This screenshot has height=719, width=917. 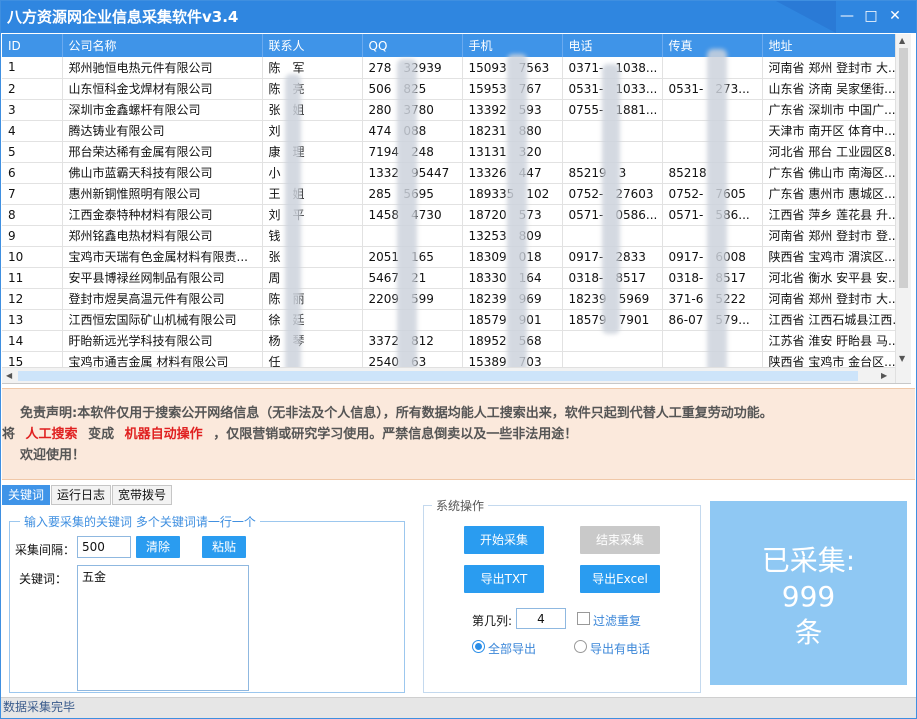 I want to click on table-cell: 13, so click(x=32, y=320).